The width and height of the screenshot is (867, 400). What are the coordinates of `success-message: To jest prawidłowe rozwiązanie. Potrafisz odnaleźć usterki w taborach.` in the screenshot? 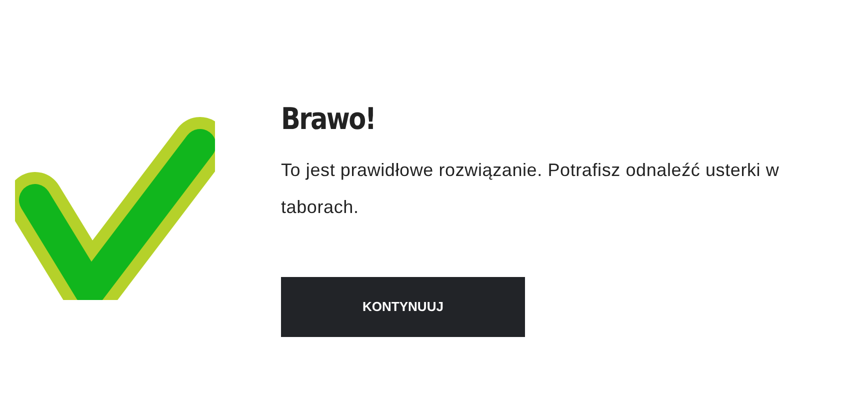 It's located at (530, 189).